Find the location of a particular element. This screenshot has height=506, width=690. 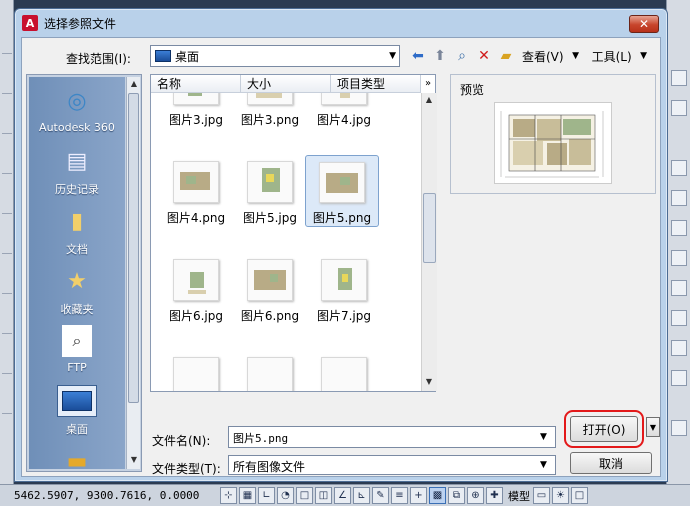

tools-menu: 工具(L) is located at coordinates (612, 56).